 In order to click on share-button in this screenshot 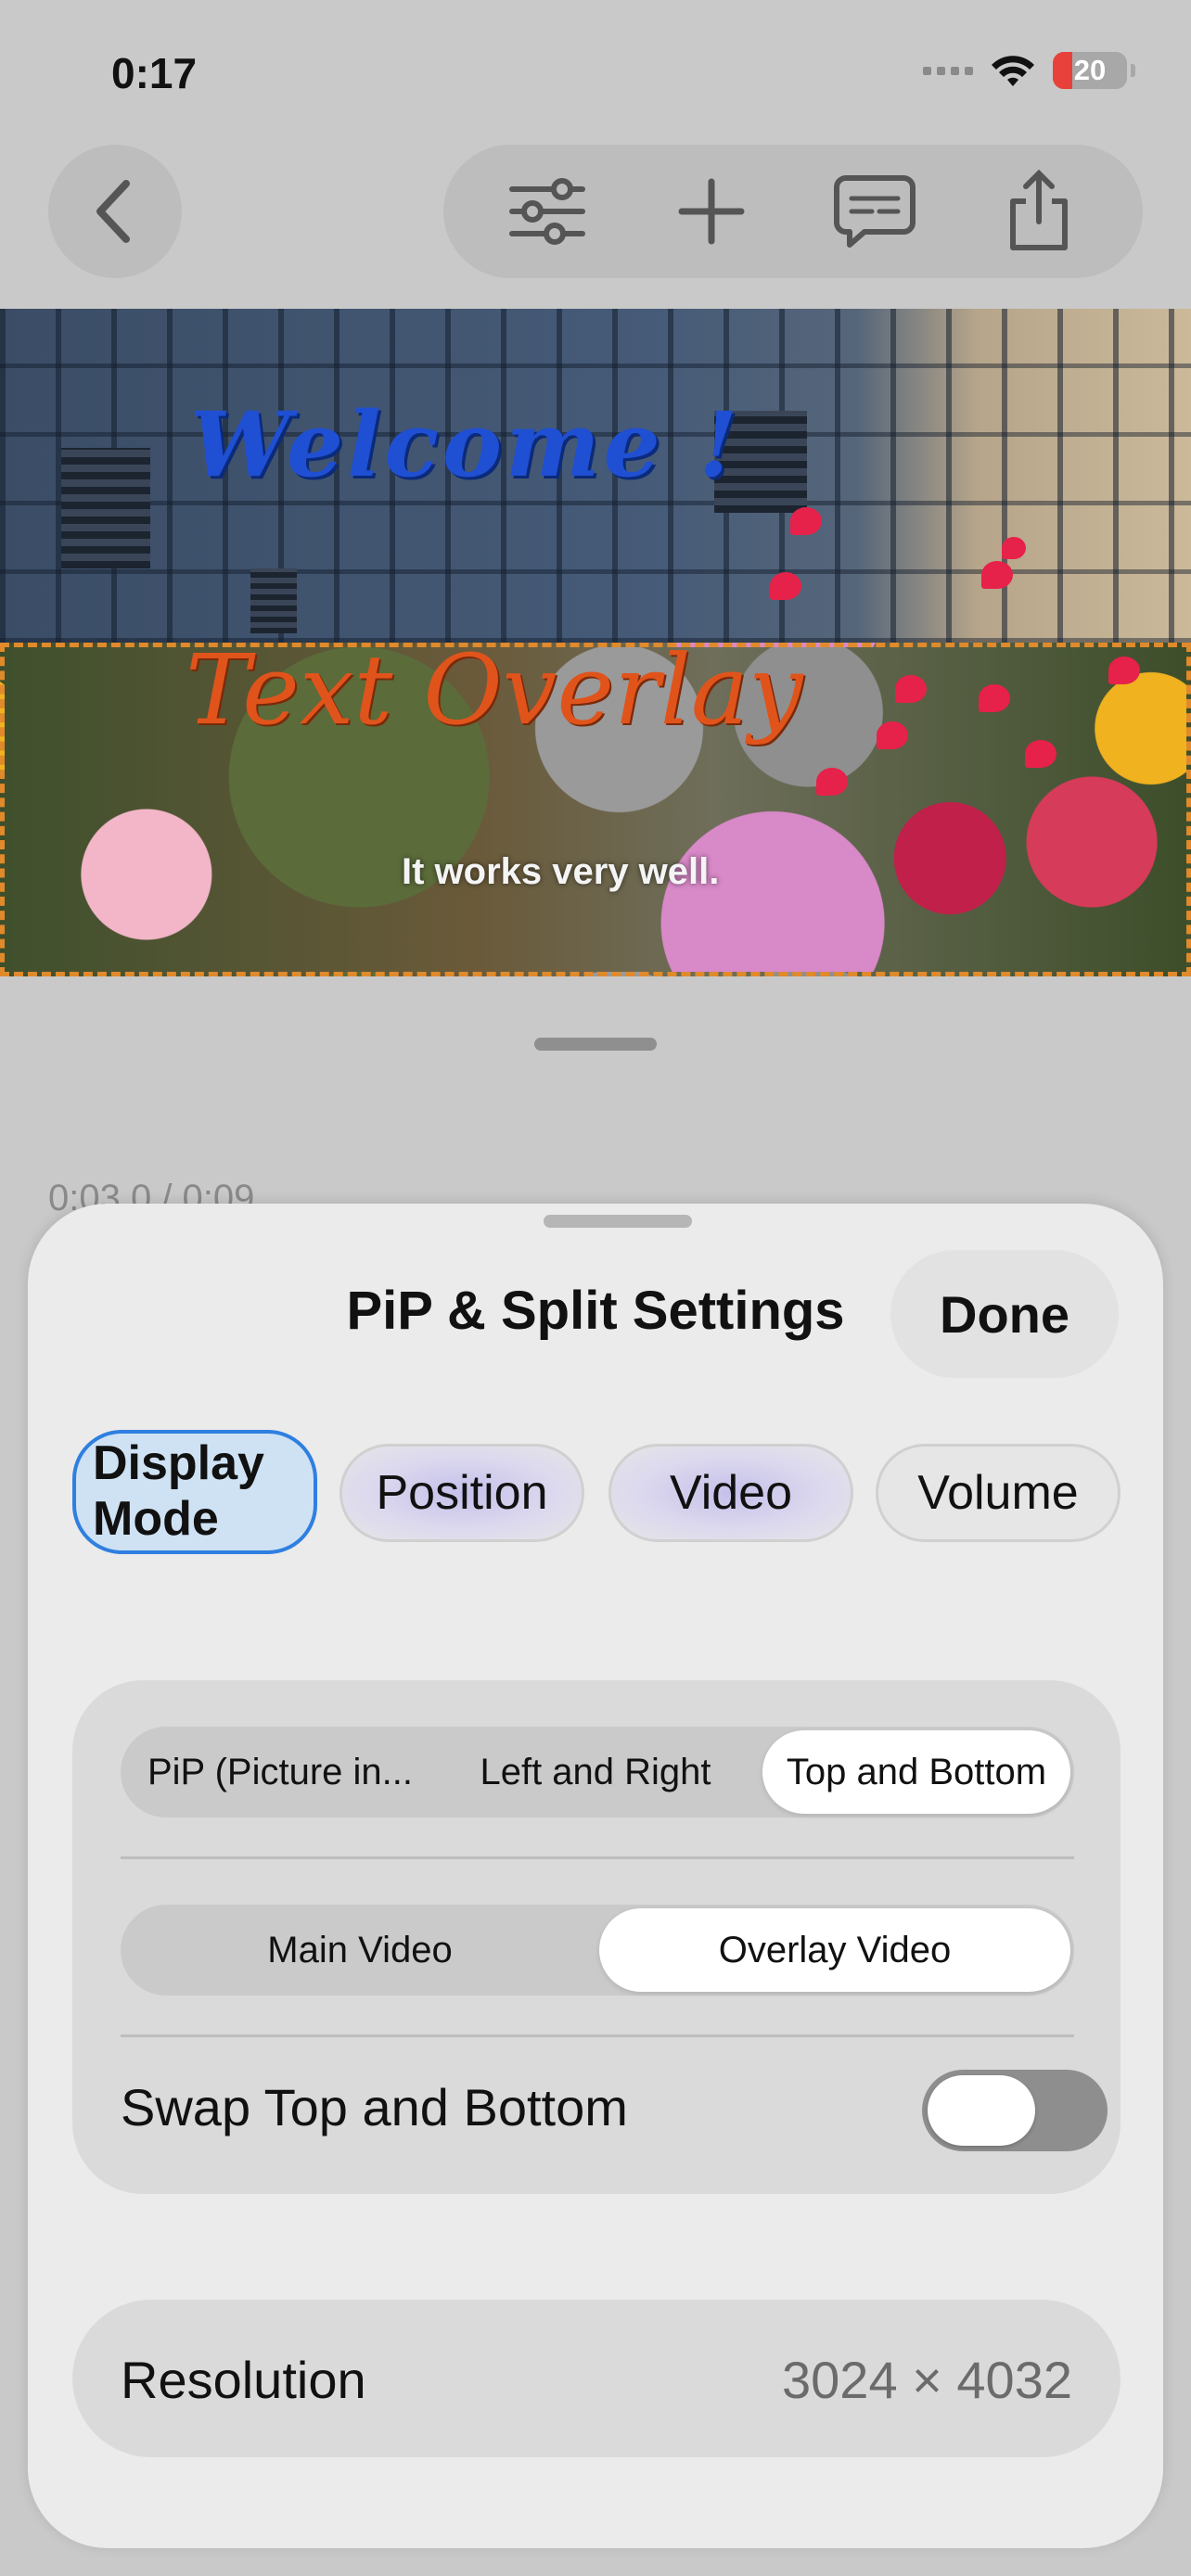, I will do `click(1038, 212)`.